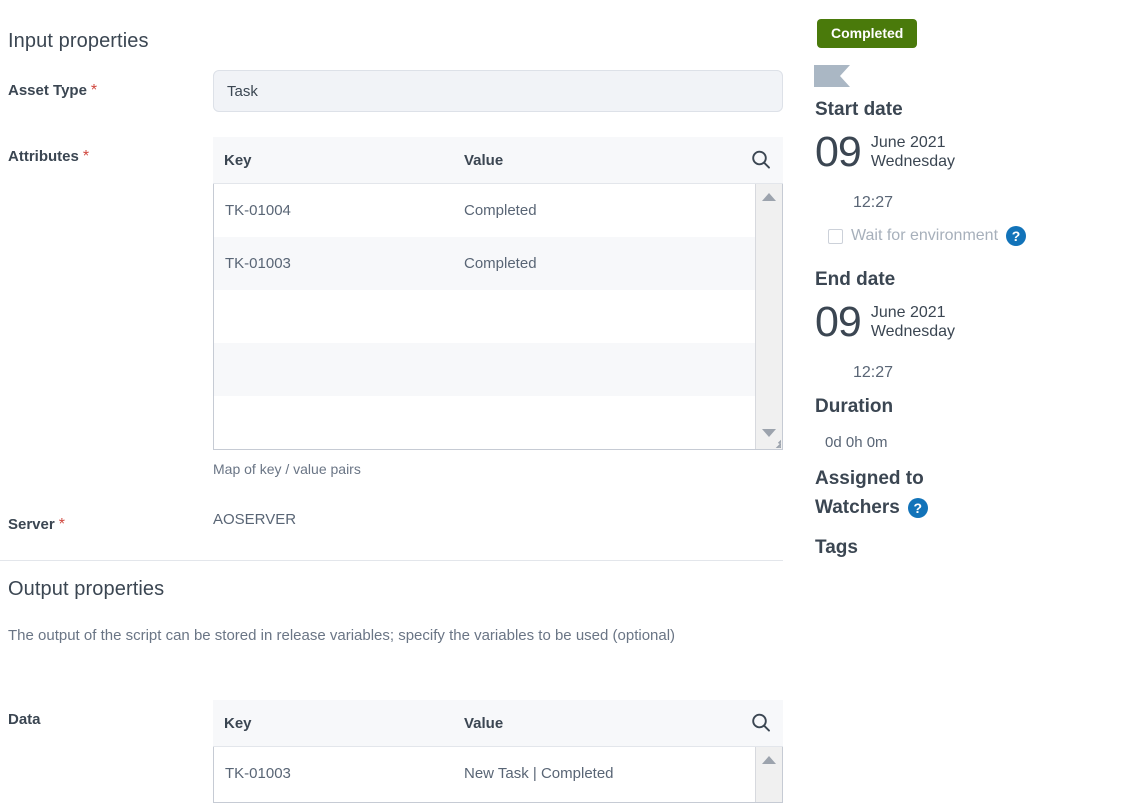  What do you see at coordinates (287, 469) in the screenshot?
I see `attributes-helper-text: Map of key / value pairs` at bounding box center [287, 469].